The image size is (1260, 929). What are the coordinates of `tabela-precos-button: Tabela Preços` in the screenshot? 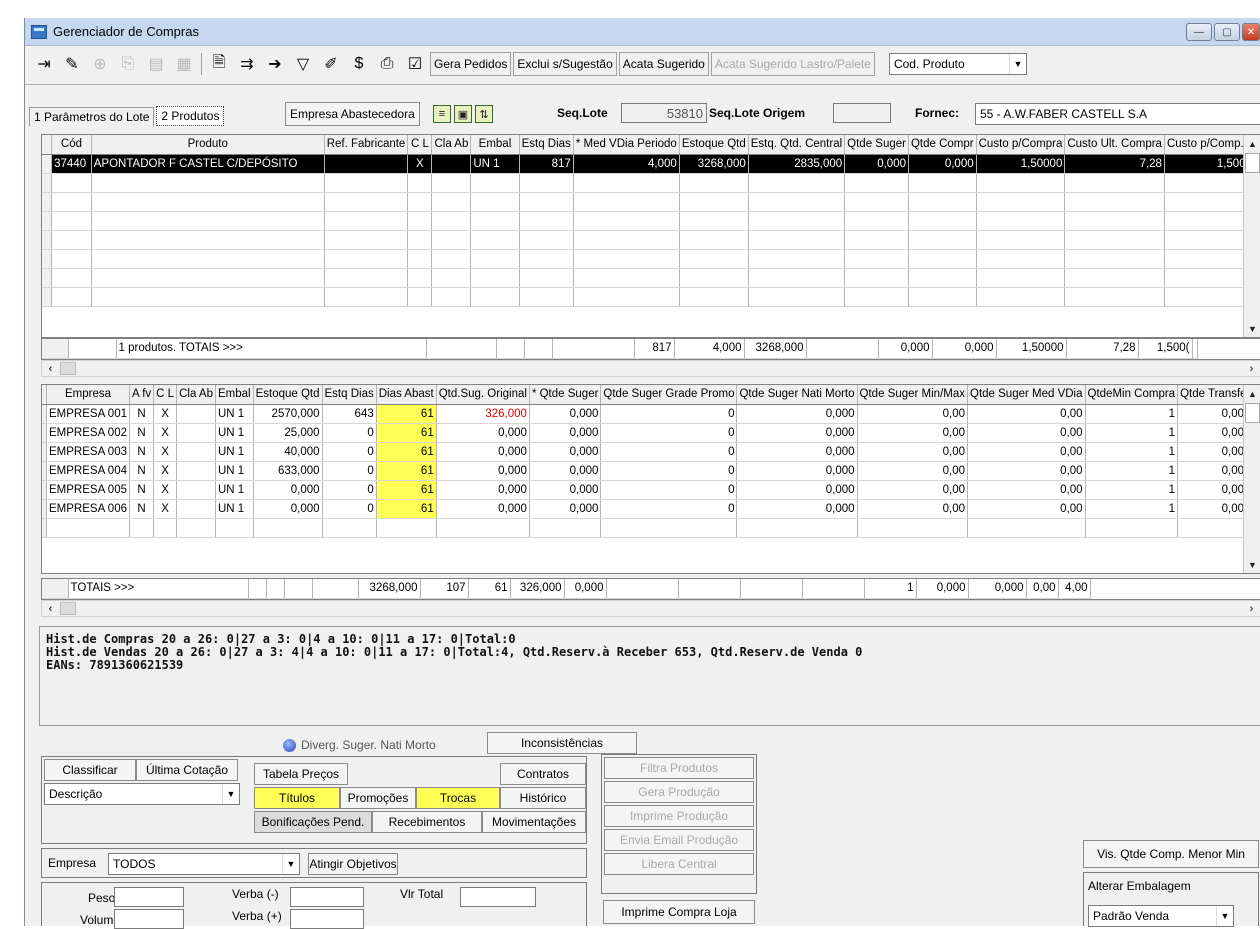 It's located at (301, 774).